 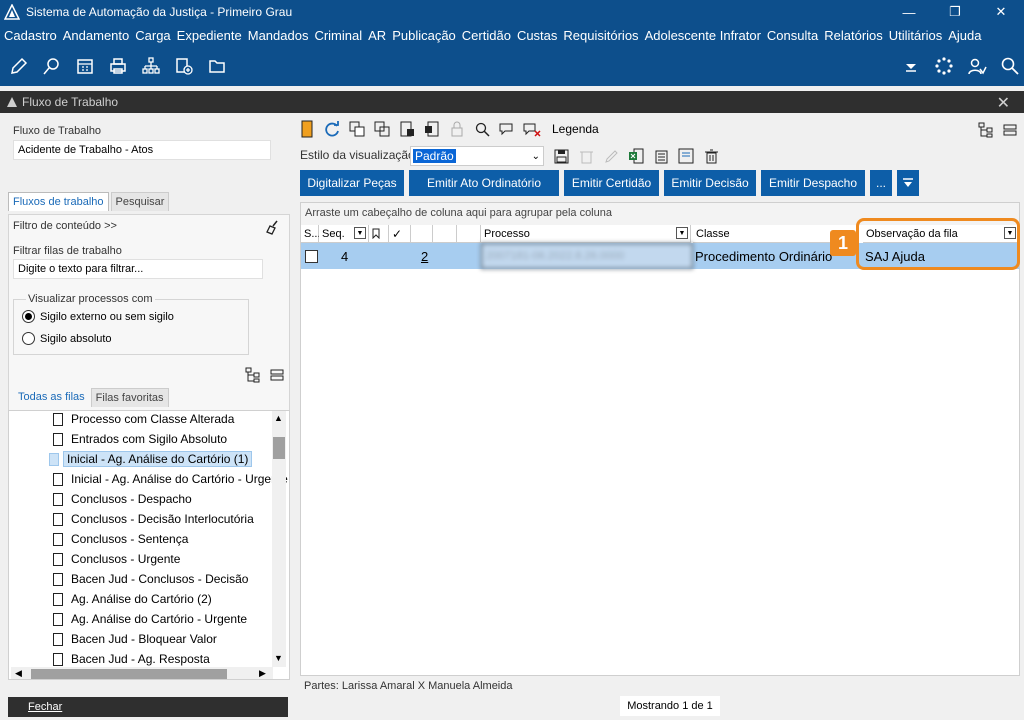 What do you see at coordinates (704, 35) in the screenshot?
I see `menu-adolescente-infrator: Adolescente Infrator` at bounding box center [704, 35].